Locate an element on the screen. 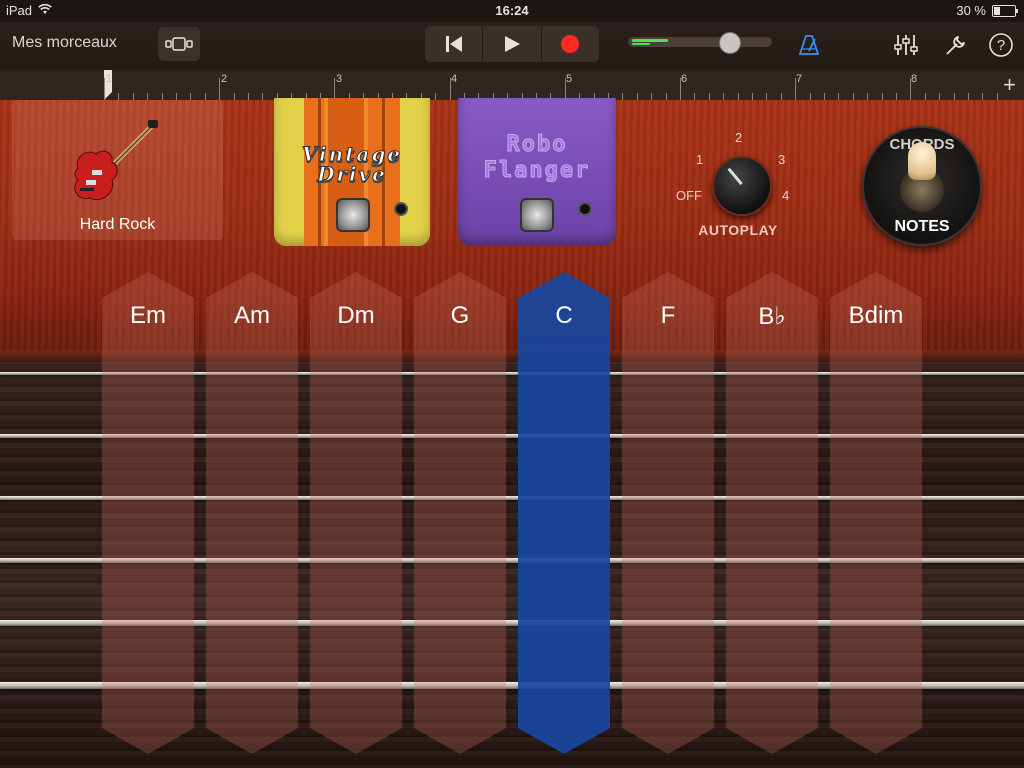  instrument-name: Hard Rock is located at coordinates (117, 224).